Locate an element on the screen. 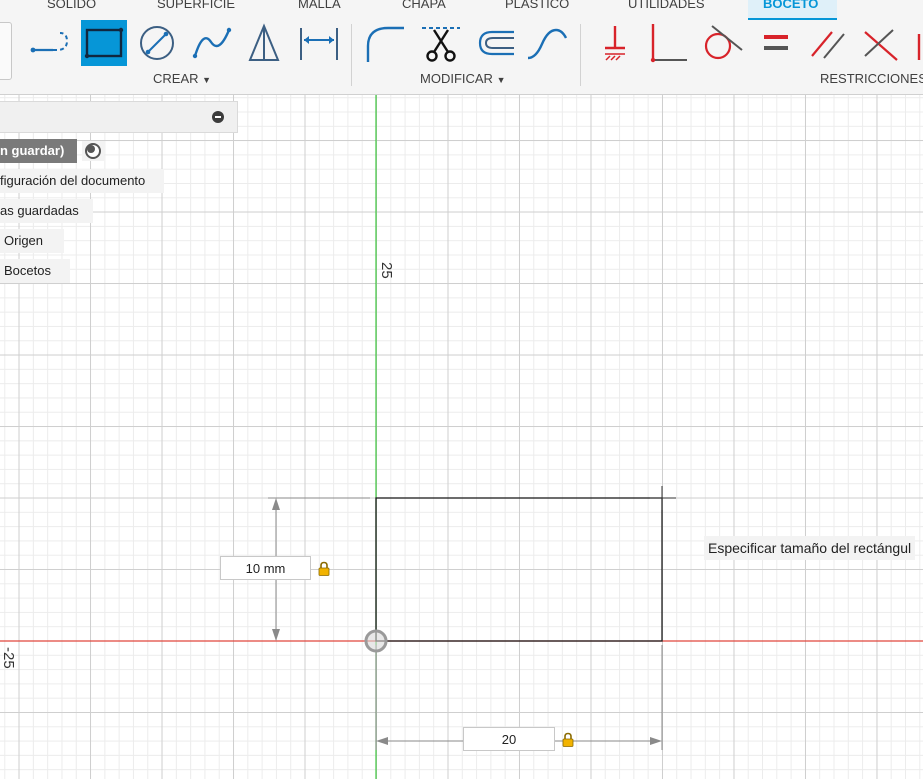  width-dimension-input: 20 is located at coordinates (509, 739).